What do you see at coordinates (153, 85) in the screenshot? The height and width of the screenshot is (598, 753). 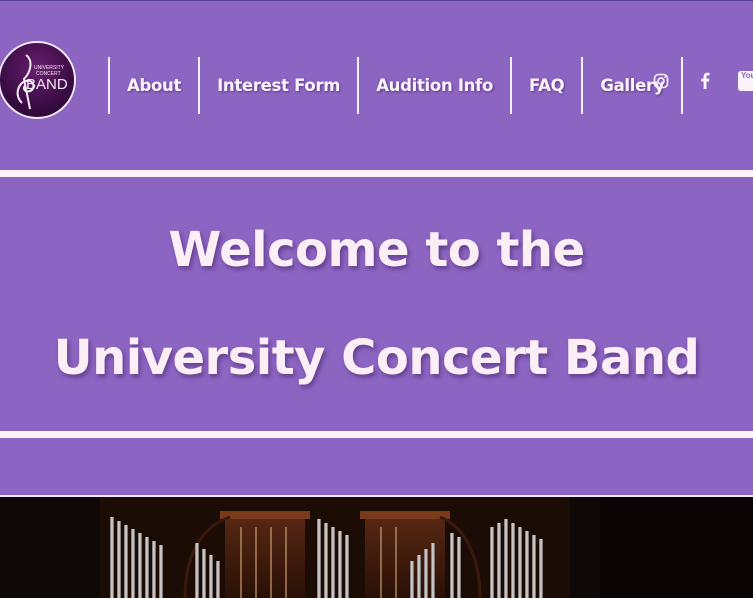 I see `nav-about: About` at bounding box center [153, 85].